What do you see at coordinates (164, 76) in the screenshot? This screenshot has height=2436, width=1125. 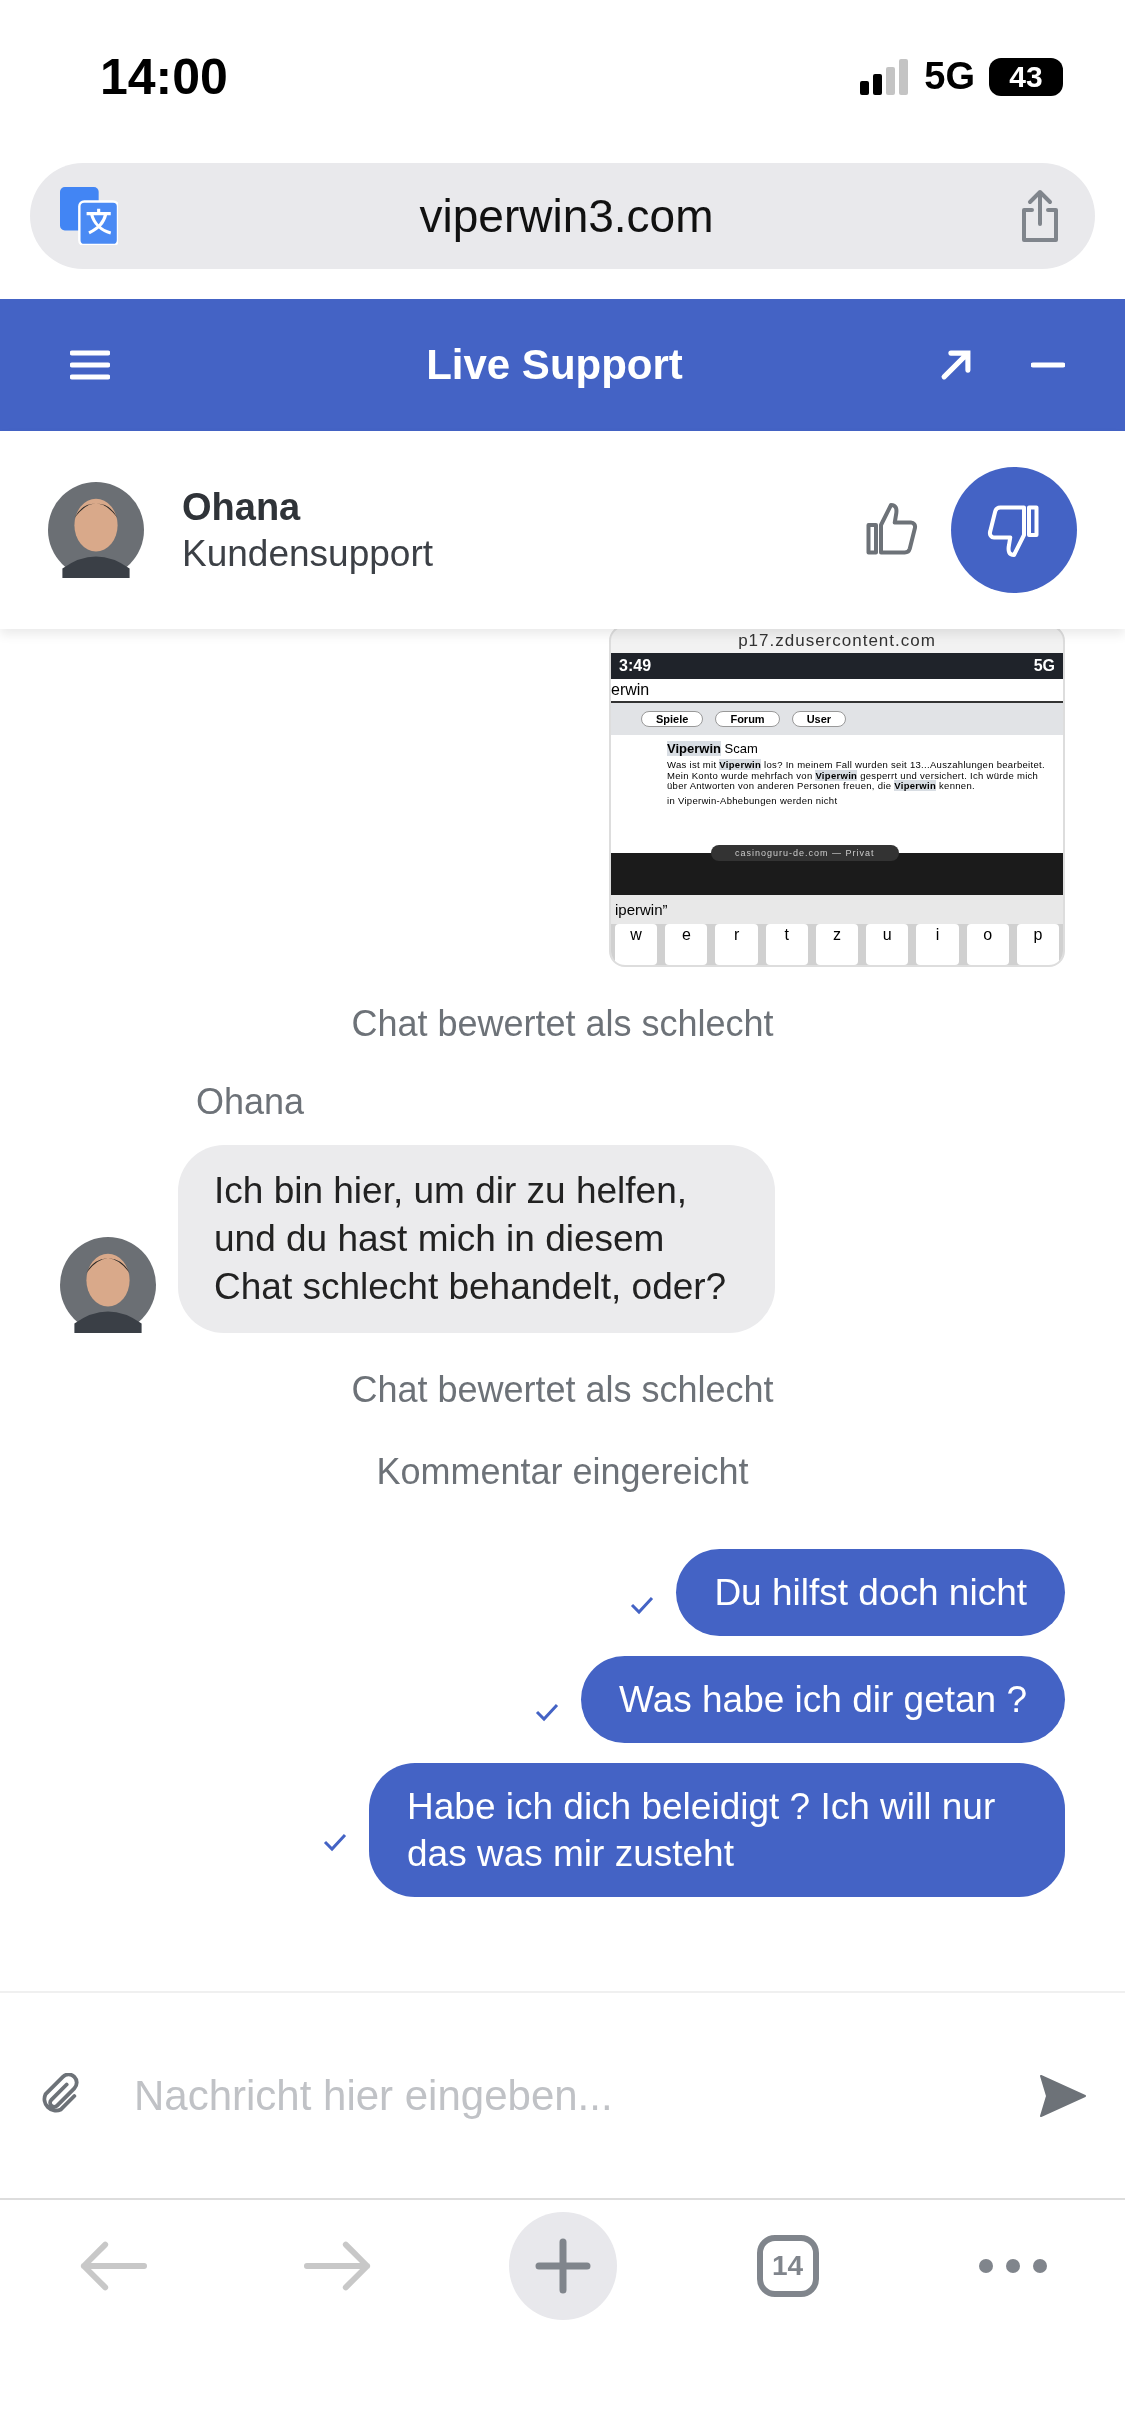 I see `clock: 14:00` at bounding box center [164, 76].